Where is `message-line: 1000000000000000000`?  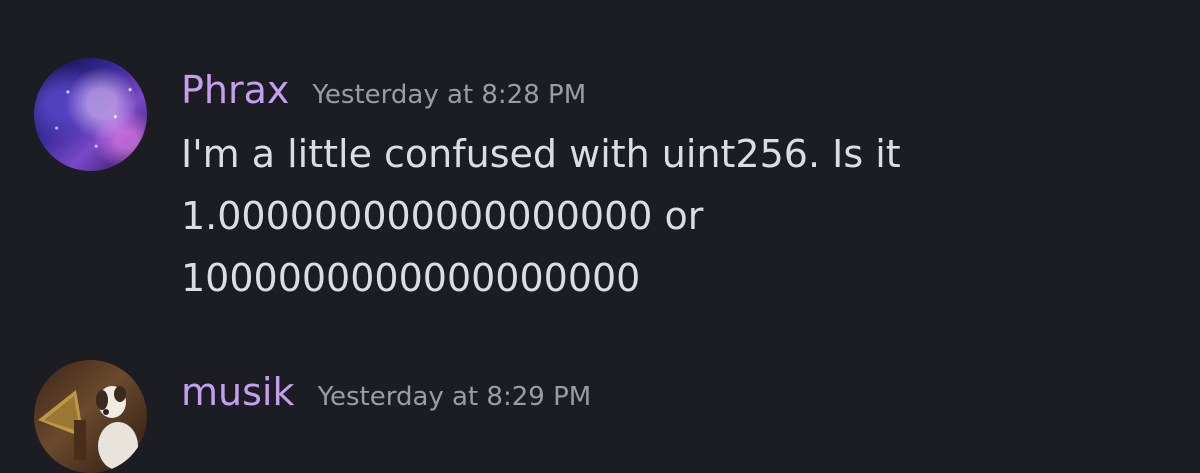 message-line: 1000000000000000000 is located at coordinates (411, 278).